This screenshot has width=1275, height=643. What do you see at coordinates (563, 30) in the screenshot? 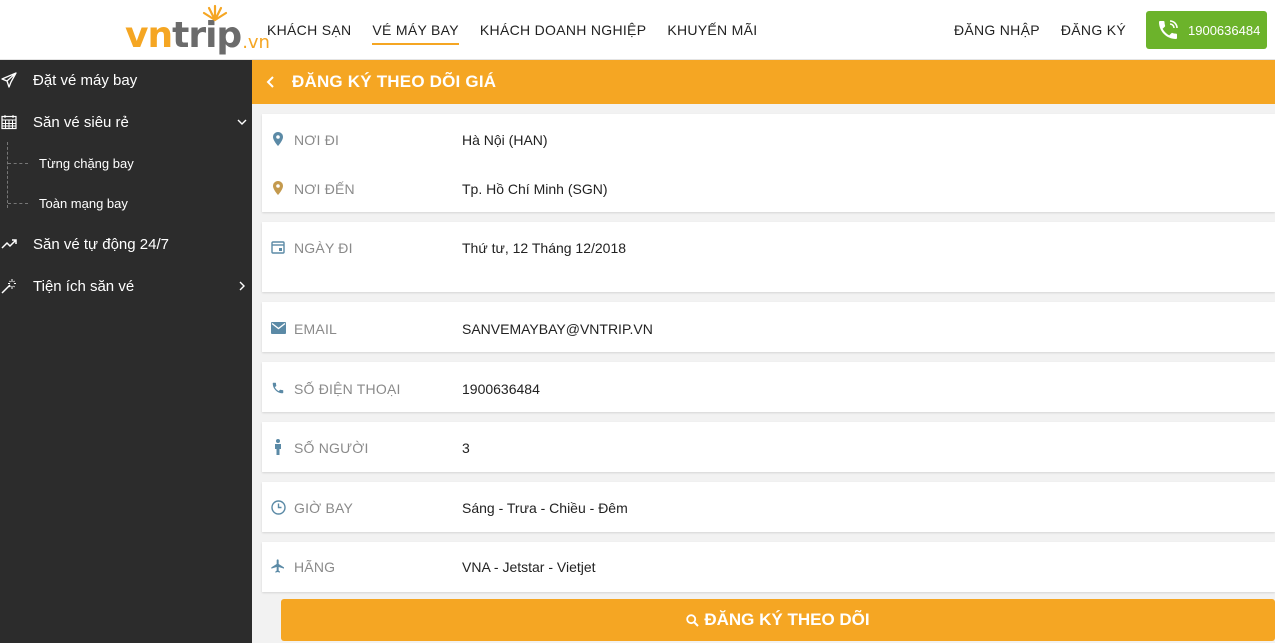
I see `nav-business: KHÁCH DOANH NGHIỆP` at bounding box center [563, 30].